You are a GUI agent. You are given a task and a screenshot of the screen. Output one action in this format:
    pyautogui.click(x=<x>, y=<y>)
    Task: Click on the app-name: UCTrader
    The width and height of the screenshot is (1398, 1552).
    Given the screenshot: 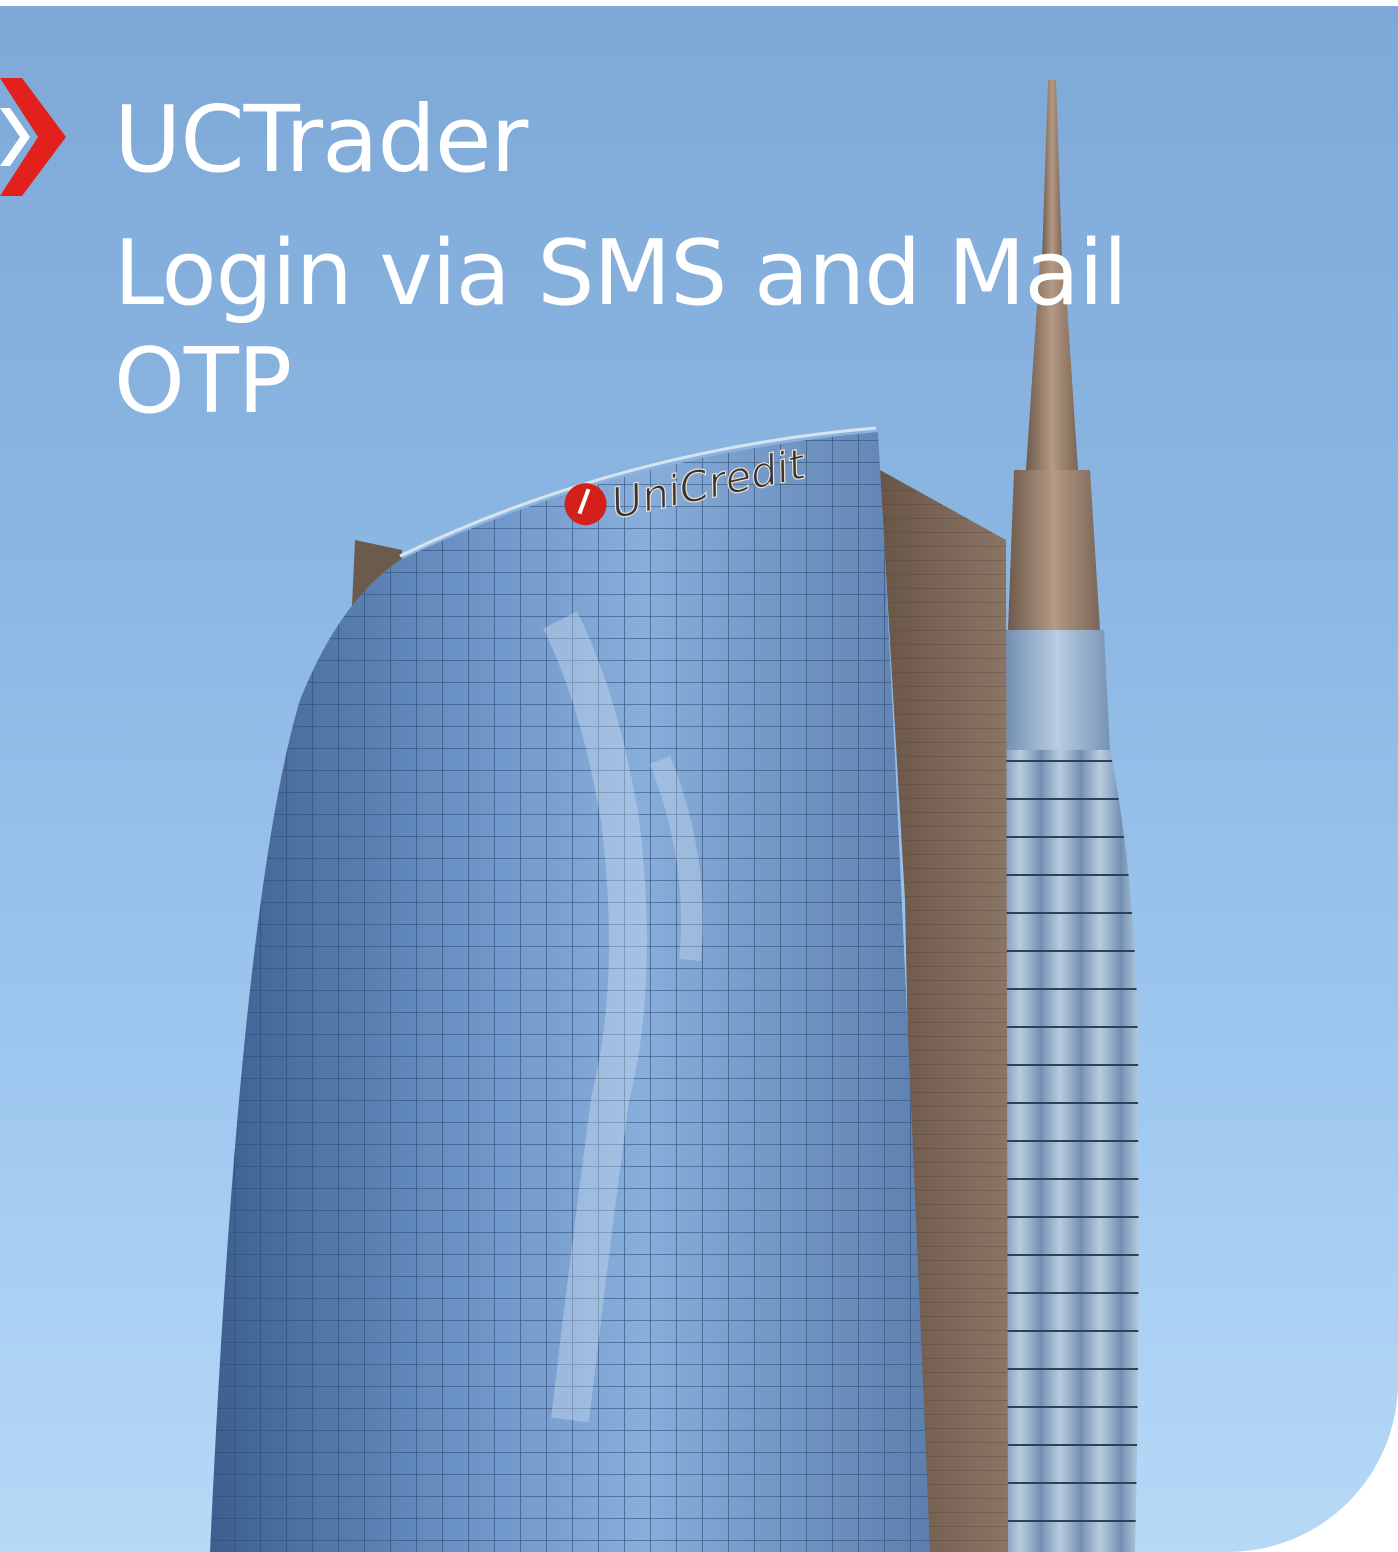 What is the action you would take?
    pyautogui.click(x=321, y=139)
    